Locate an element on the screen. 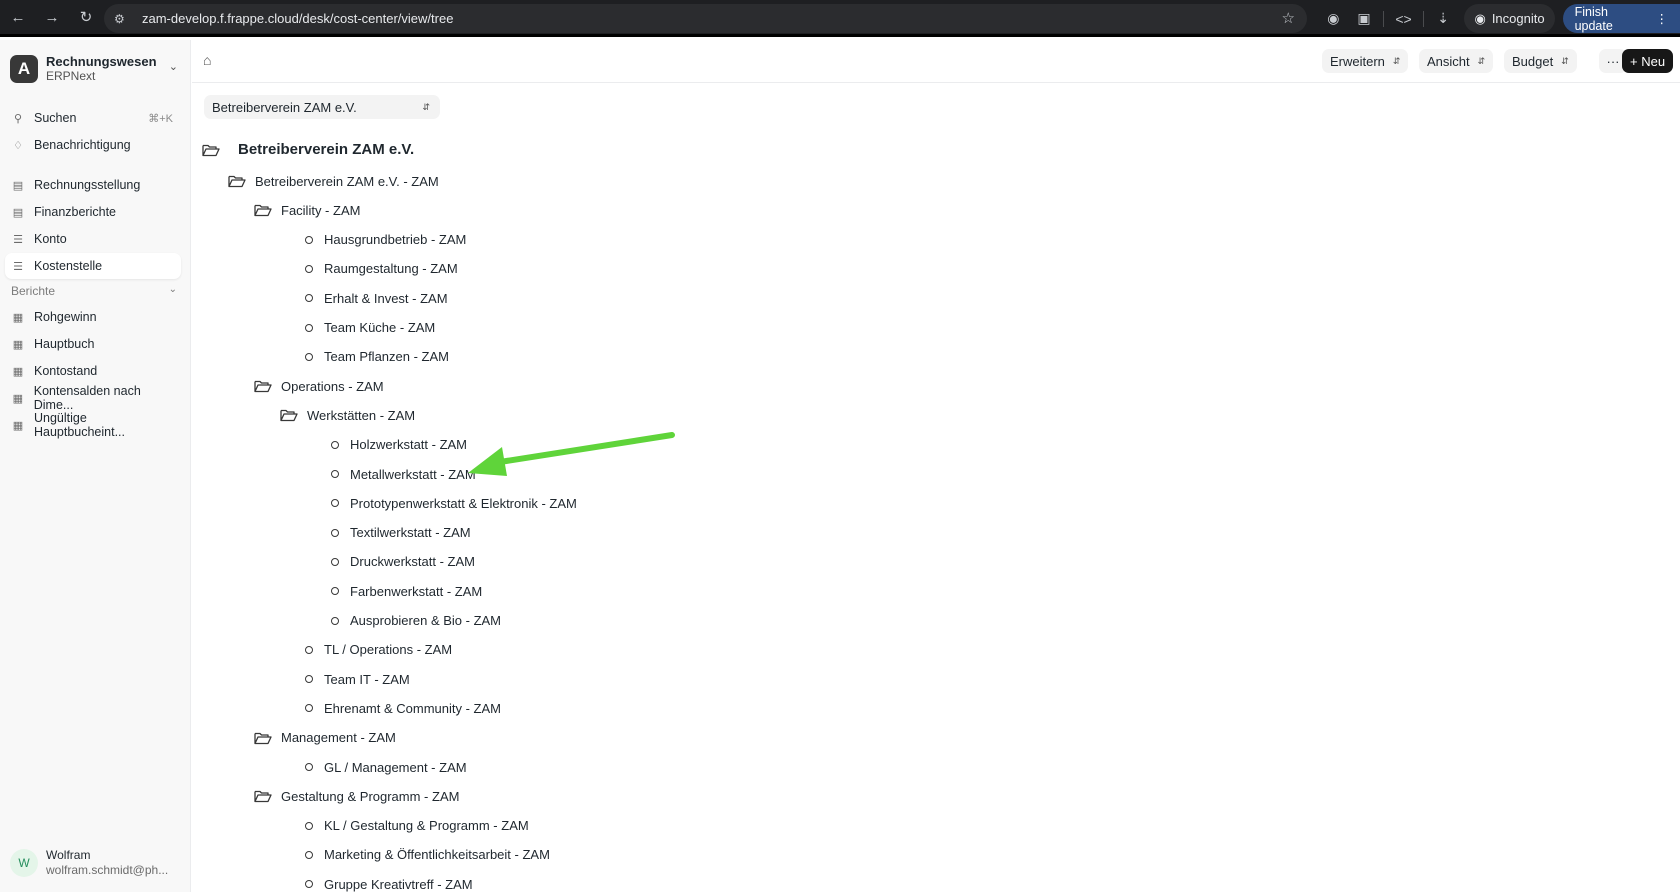  workspace-switcher: A Rechnungswesen ERPNext ⌄ is located at coordinates (95, 69).